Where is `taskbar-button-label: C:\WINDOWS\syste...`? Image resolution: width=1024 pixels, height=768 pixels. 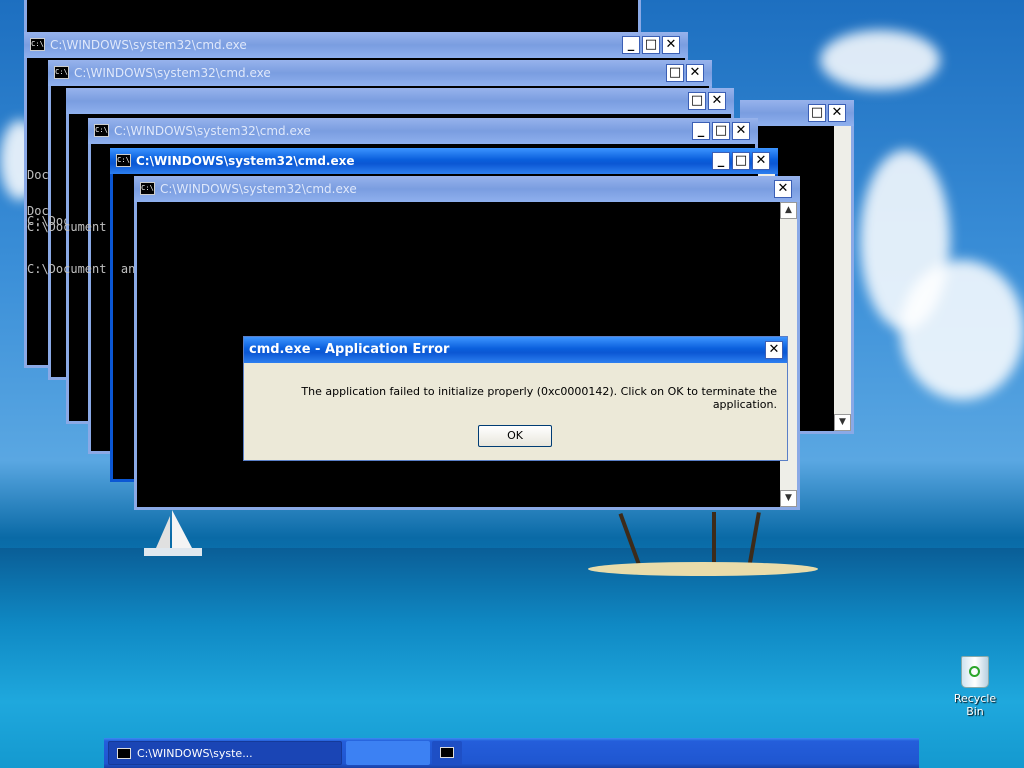 taskbar-button-label: C:\WINDOWS\syste... is located at coordinates (195, 753).